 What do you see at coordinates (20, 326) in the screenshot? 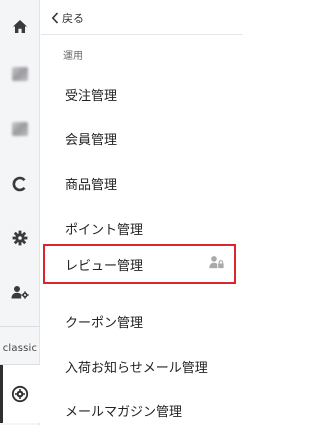
I see `rail-divider` at bounding box center [20, 326].